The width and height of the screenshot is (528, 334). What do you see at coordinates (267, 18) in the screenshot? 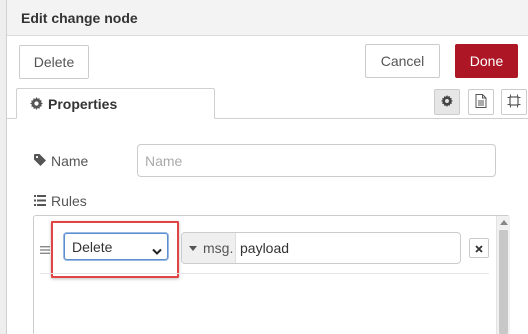
I see `dialog-titlebar: Edit change node` at bounding box center [267, 18].